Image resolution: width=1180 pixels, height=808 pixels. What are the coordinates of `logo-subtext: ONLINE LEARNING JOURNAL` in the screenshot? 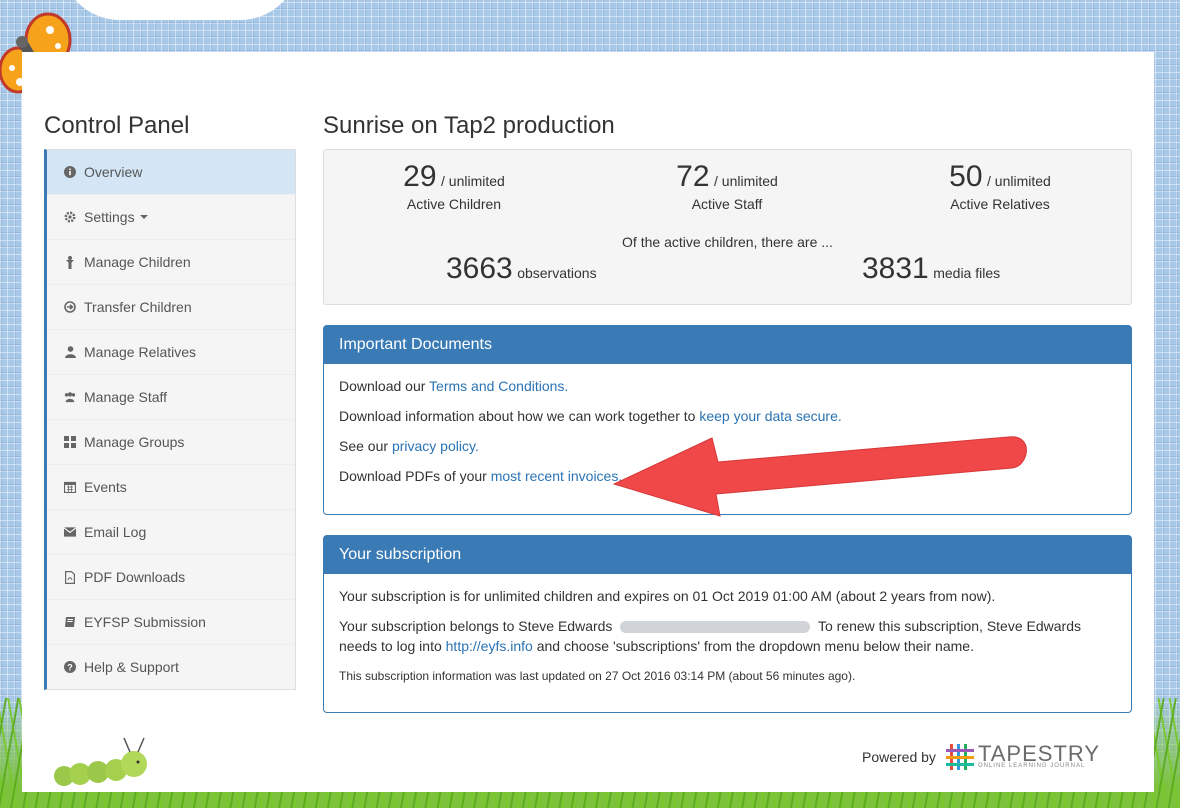 It's located at (1031, 766).